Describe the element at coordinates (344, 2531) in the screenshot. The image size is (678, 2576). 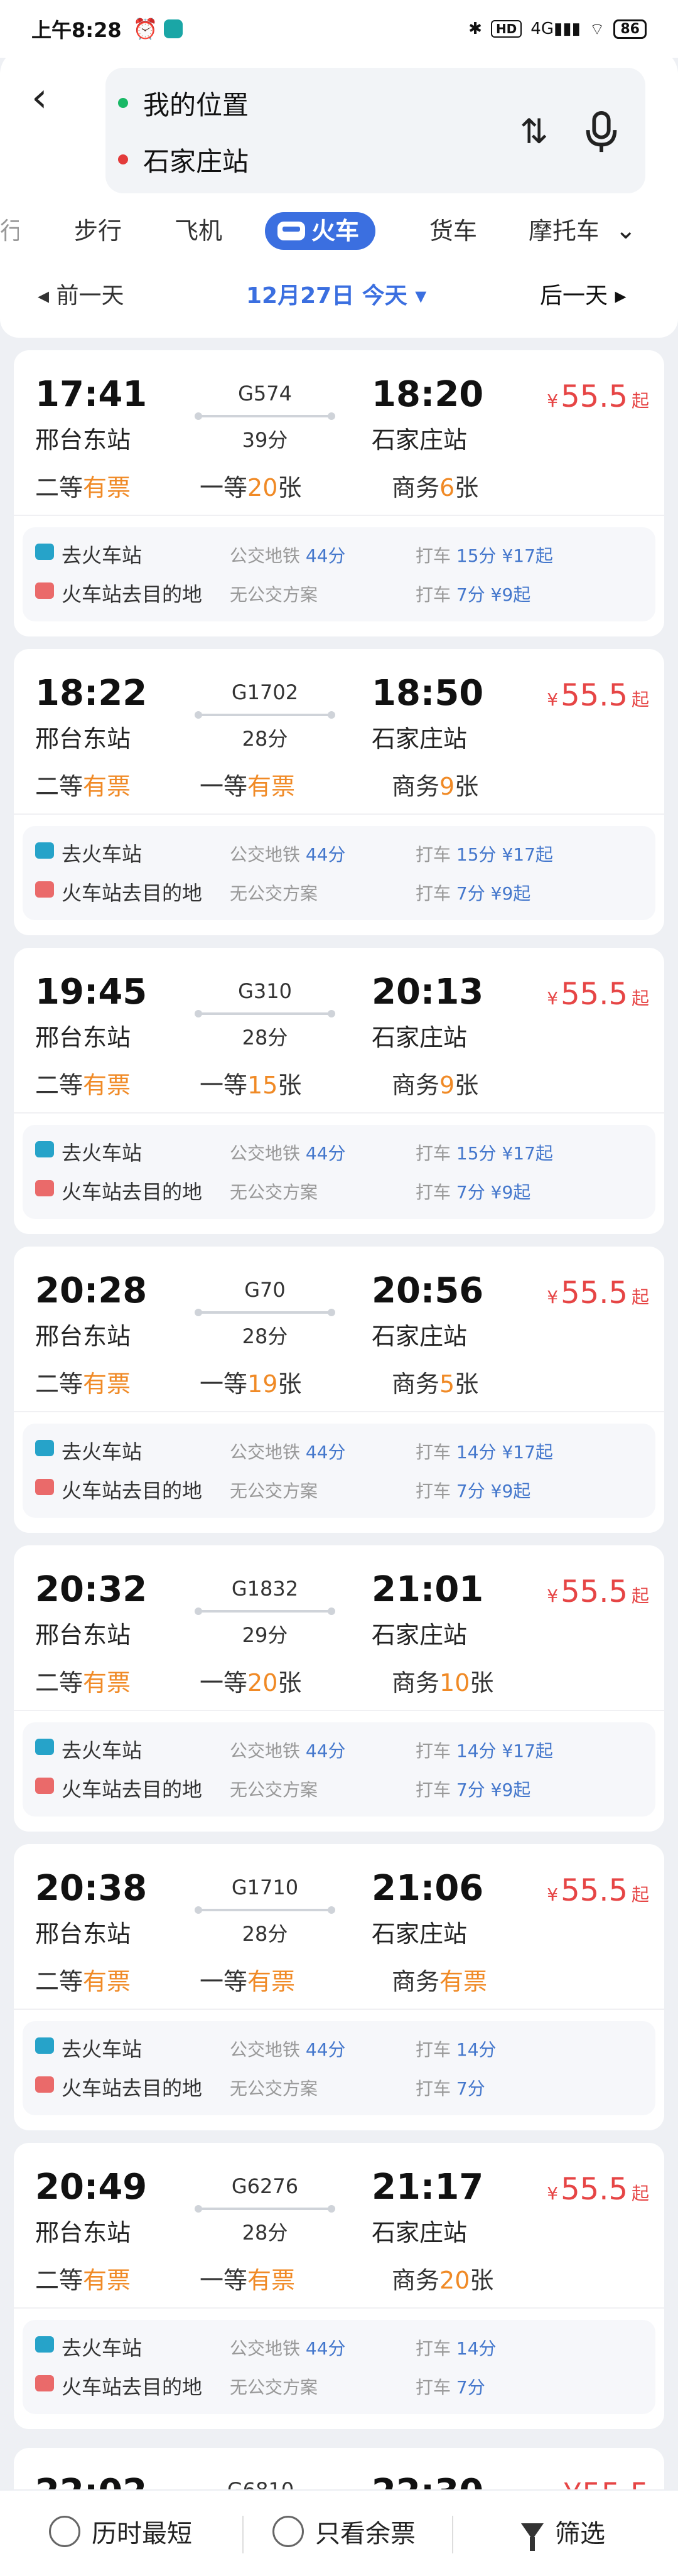
I see `only-remaining-toggle: 只看余票` at that location.